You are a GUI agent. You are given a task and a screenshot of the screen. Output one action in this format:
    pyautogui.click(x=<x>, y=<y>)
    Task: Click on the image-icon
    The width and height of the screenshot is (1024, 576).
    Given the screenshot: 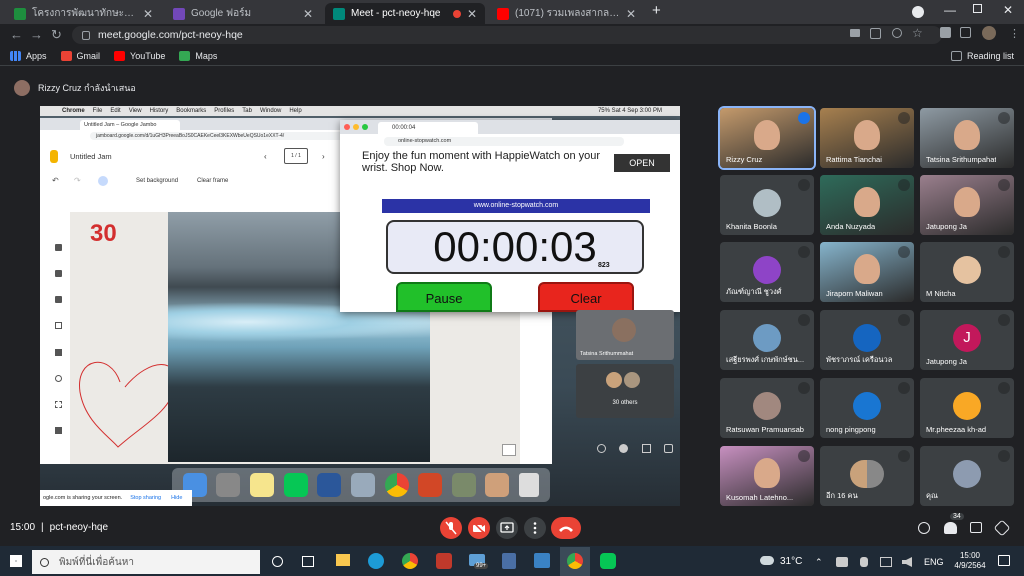 What is the action you would take?
    pyautogui.click(x=58, y=352)
    